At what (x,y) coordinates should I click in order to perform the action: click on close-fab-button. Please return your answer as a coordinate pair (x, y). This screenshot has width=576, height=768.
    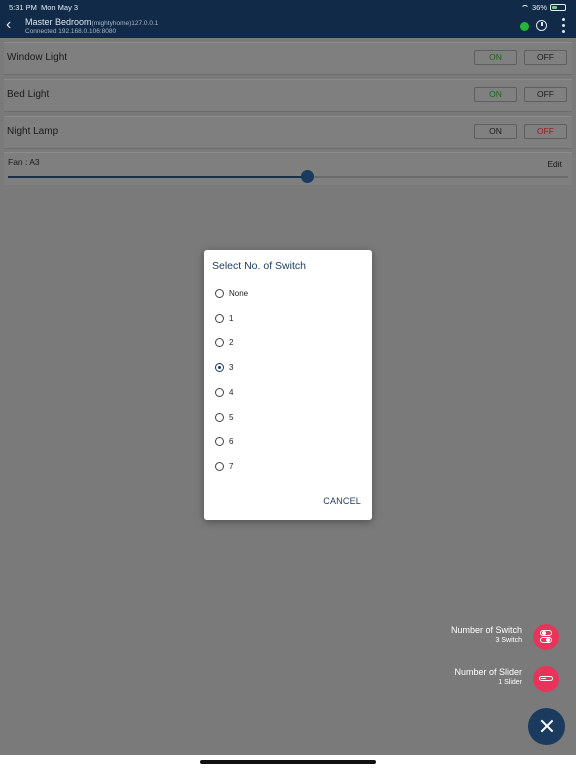
    Looking at the image, I should click on (546, 726).